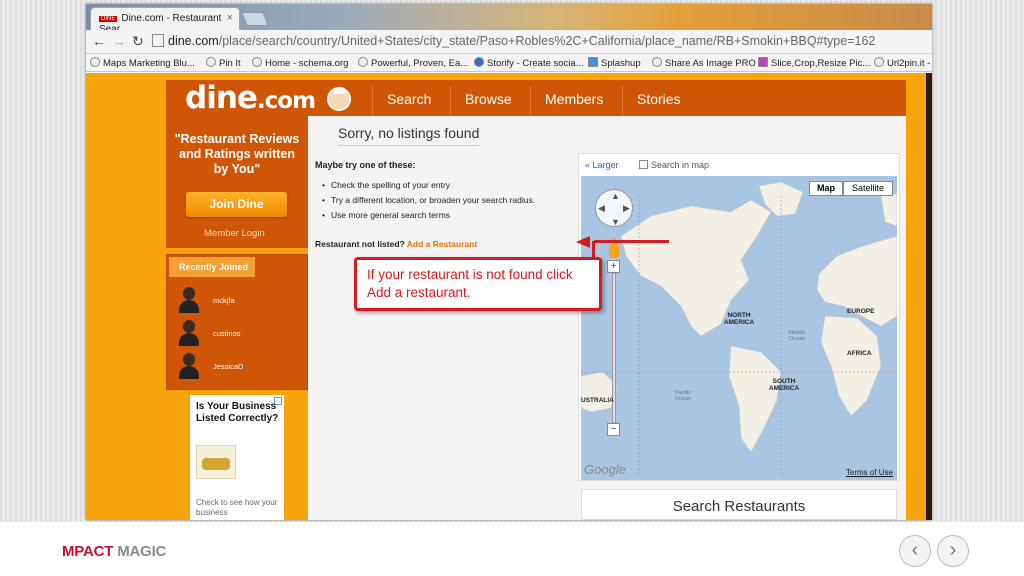  What do you see at coordinates (119, 41) in the screenshot?
I see `forward-arrow-icon: →` at bounding box center [119, 41].